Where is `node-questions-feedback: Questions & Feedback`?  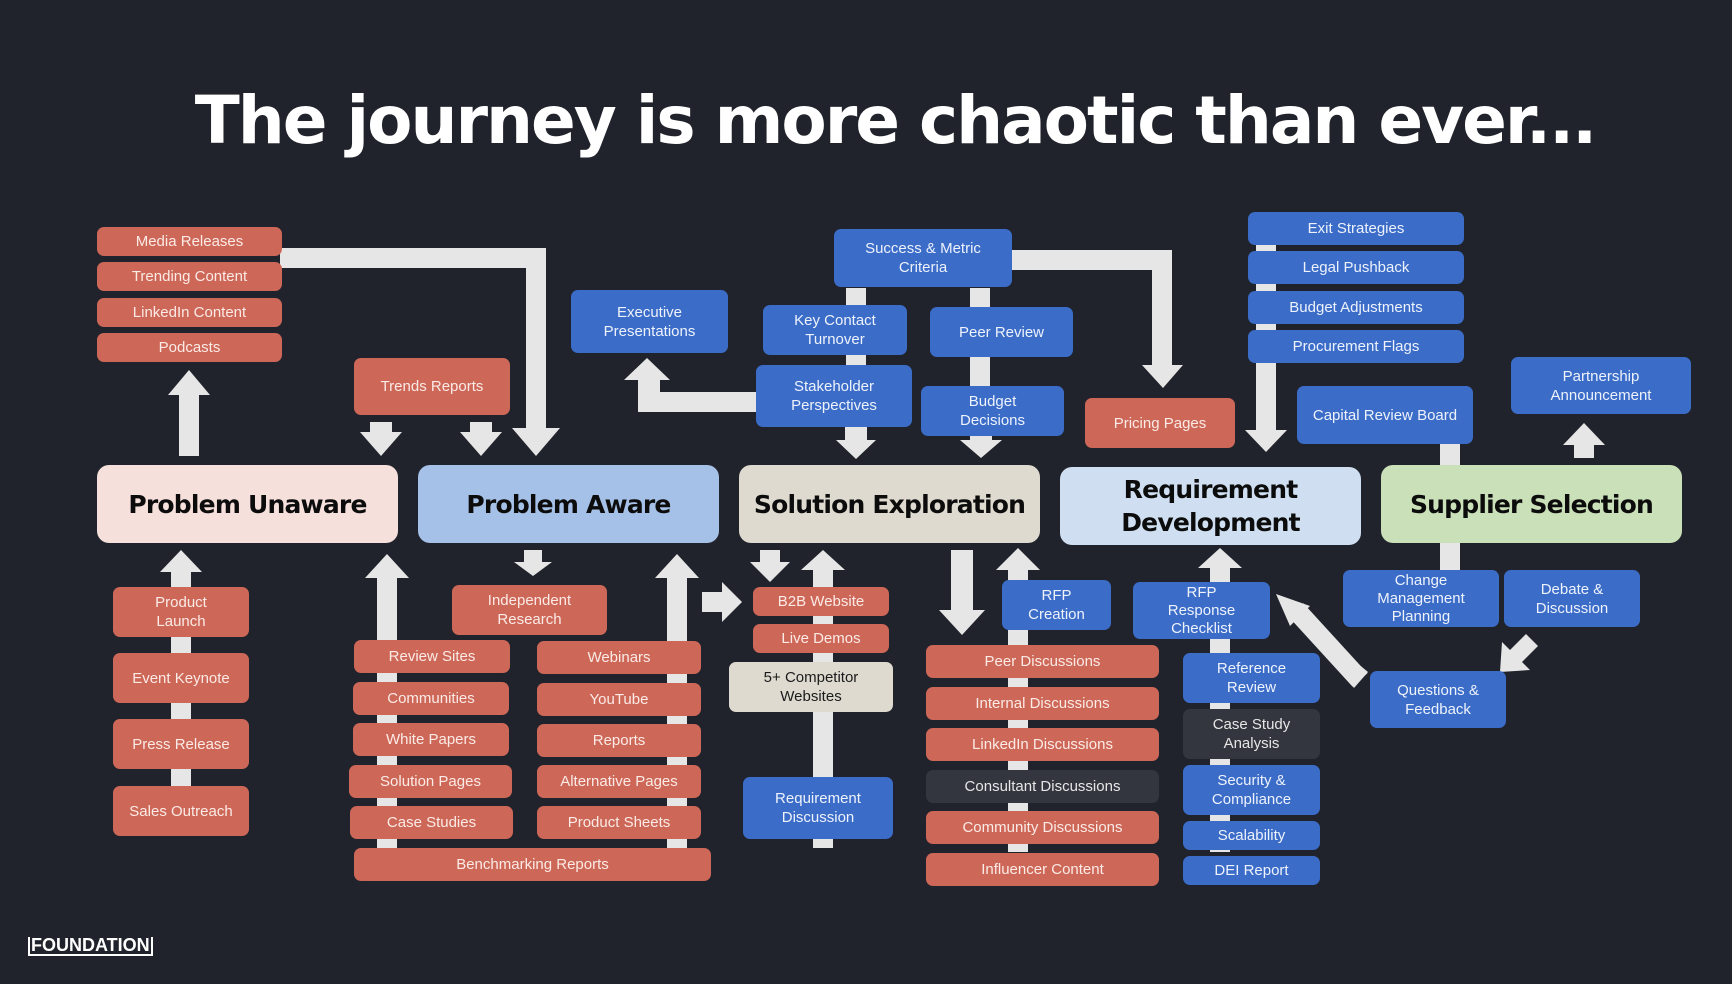 node-questions-feedback: Questions & Feedback is located at coordinates (1438, 699).